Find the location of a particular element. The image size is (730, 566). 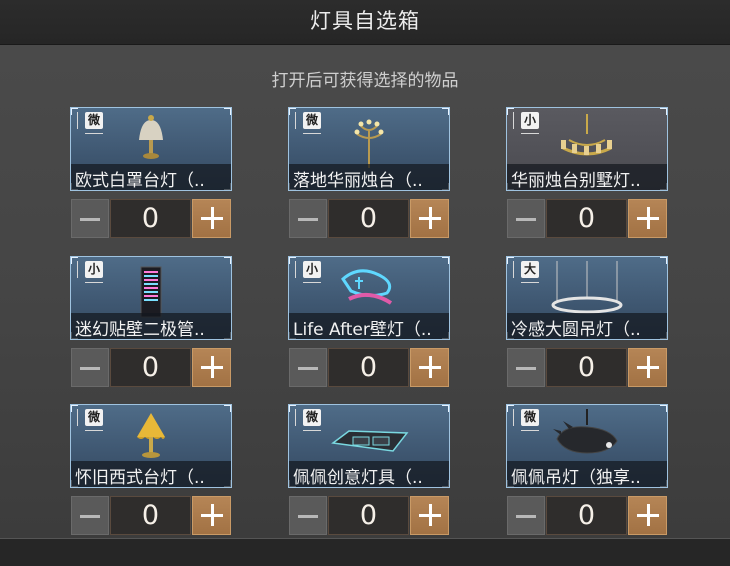

item-card: 小 华丽烛台别墅灯.. 0 is located at coordinates (587, 173).